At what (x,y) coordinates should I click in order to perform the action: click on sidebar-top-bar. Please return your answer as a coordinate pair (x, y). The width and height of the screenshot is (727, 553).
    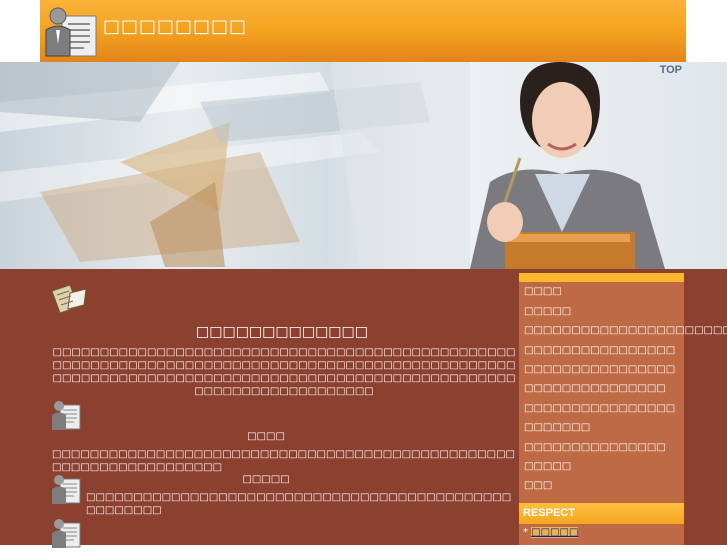
    Looking at the image, I should click on (601, 277).